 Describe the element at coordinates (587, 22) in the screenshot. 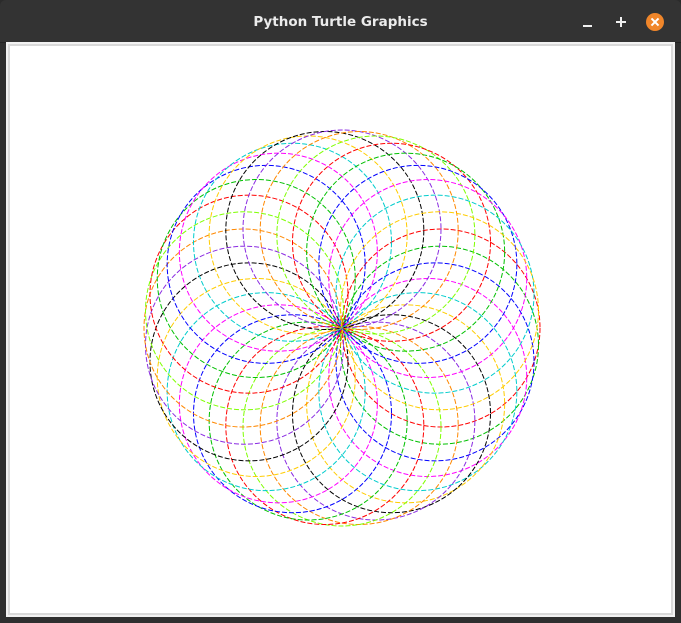

I see `minimize-button` at that location.